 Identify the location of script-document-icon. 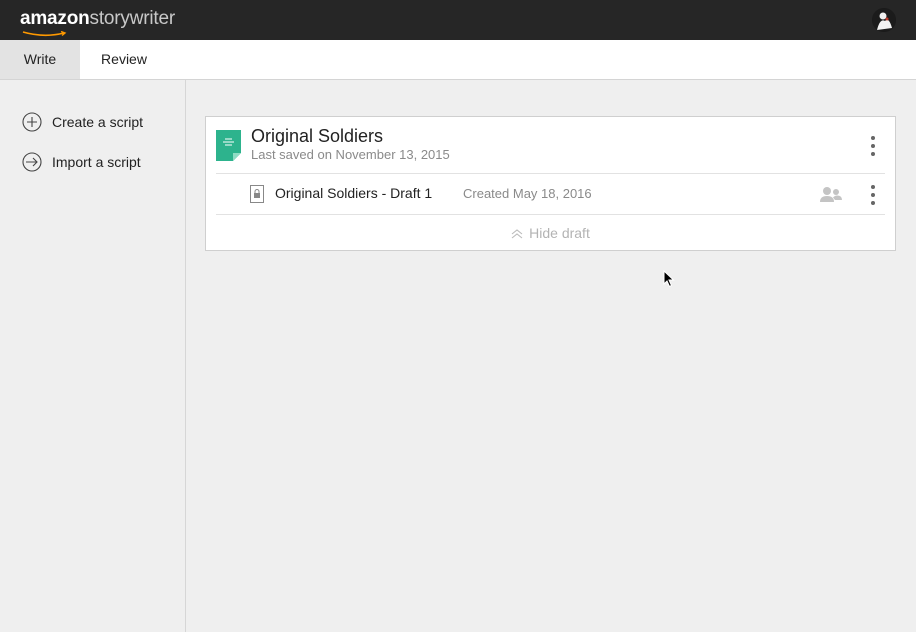
(228, 145).